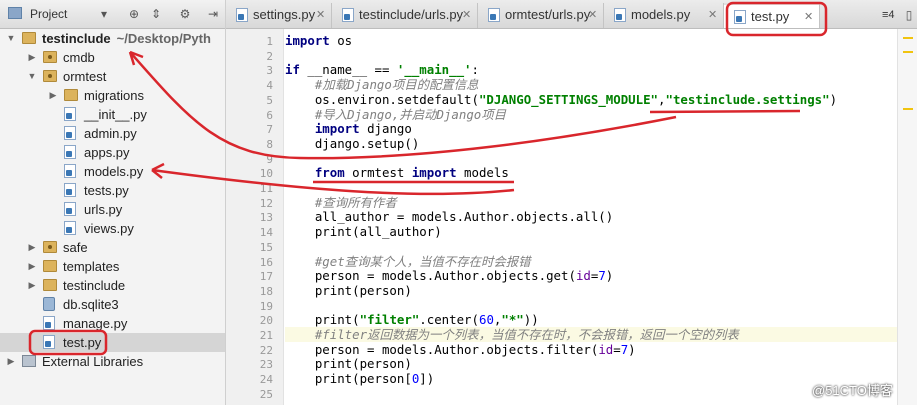  I want to click on tree-item-testinclude: ▶ testinclude, so click(112, 285).